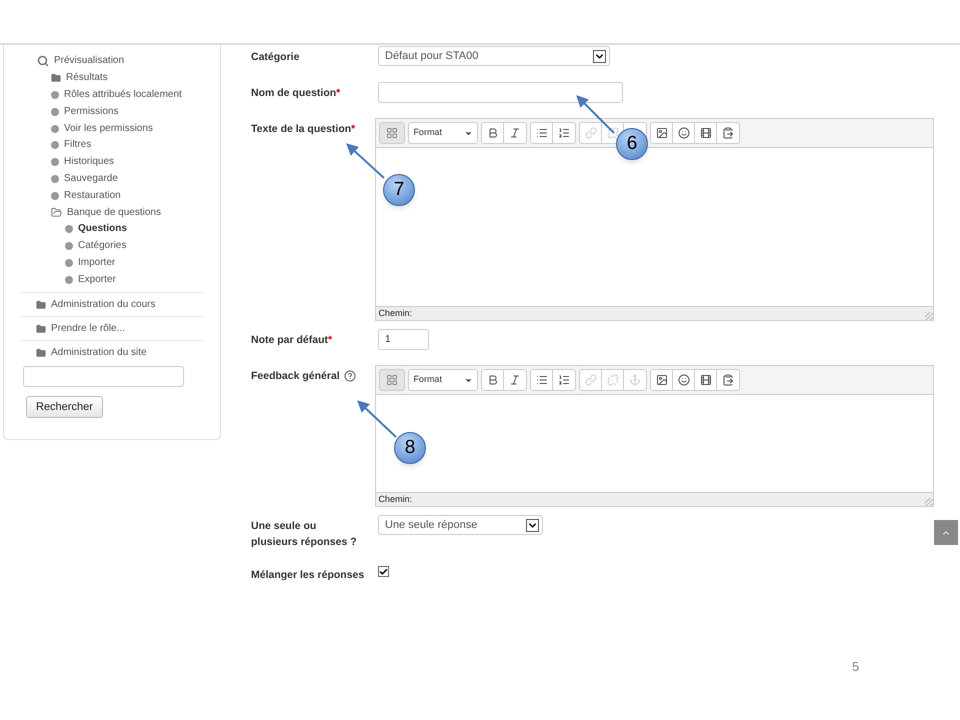 The width and height of the screenshot is (960, 720). What do you see at coordinates (460, 525) in the screenshot?
I see `dropdown: Une seule réponse` at bounding box center [460, 525].